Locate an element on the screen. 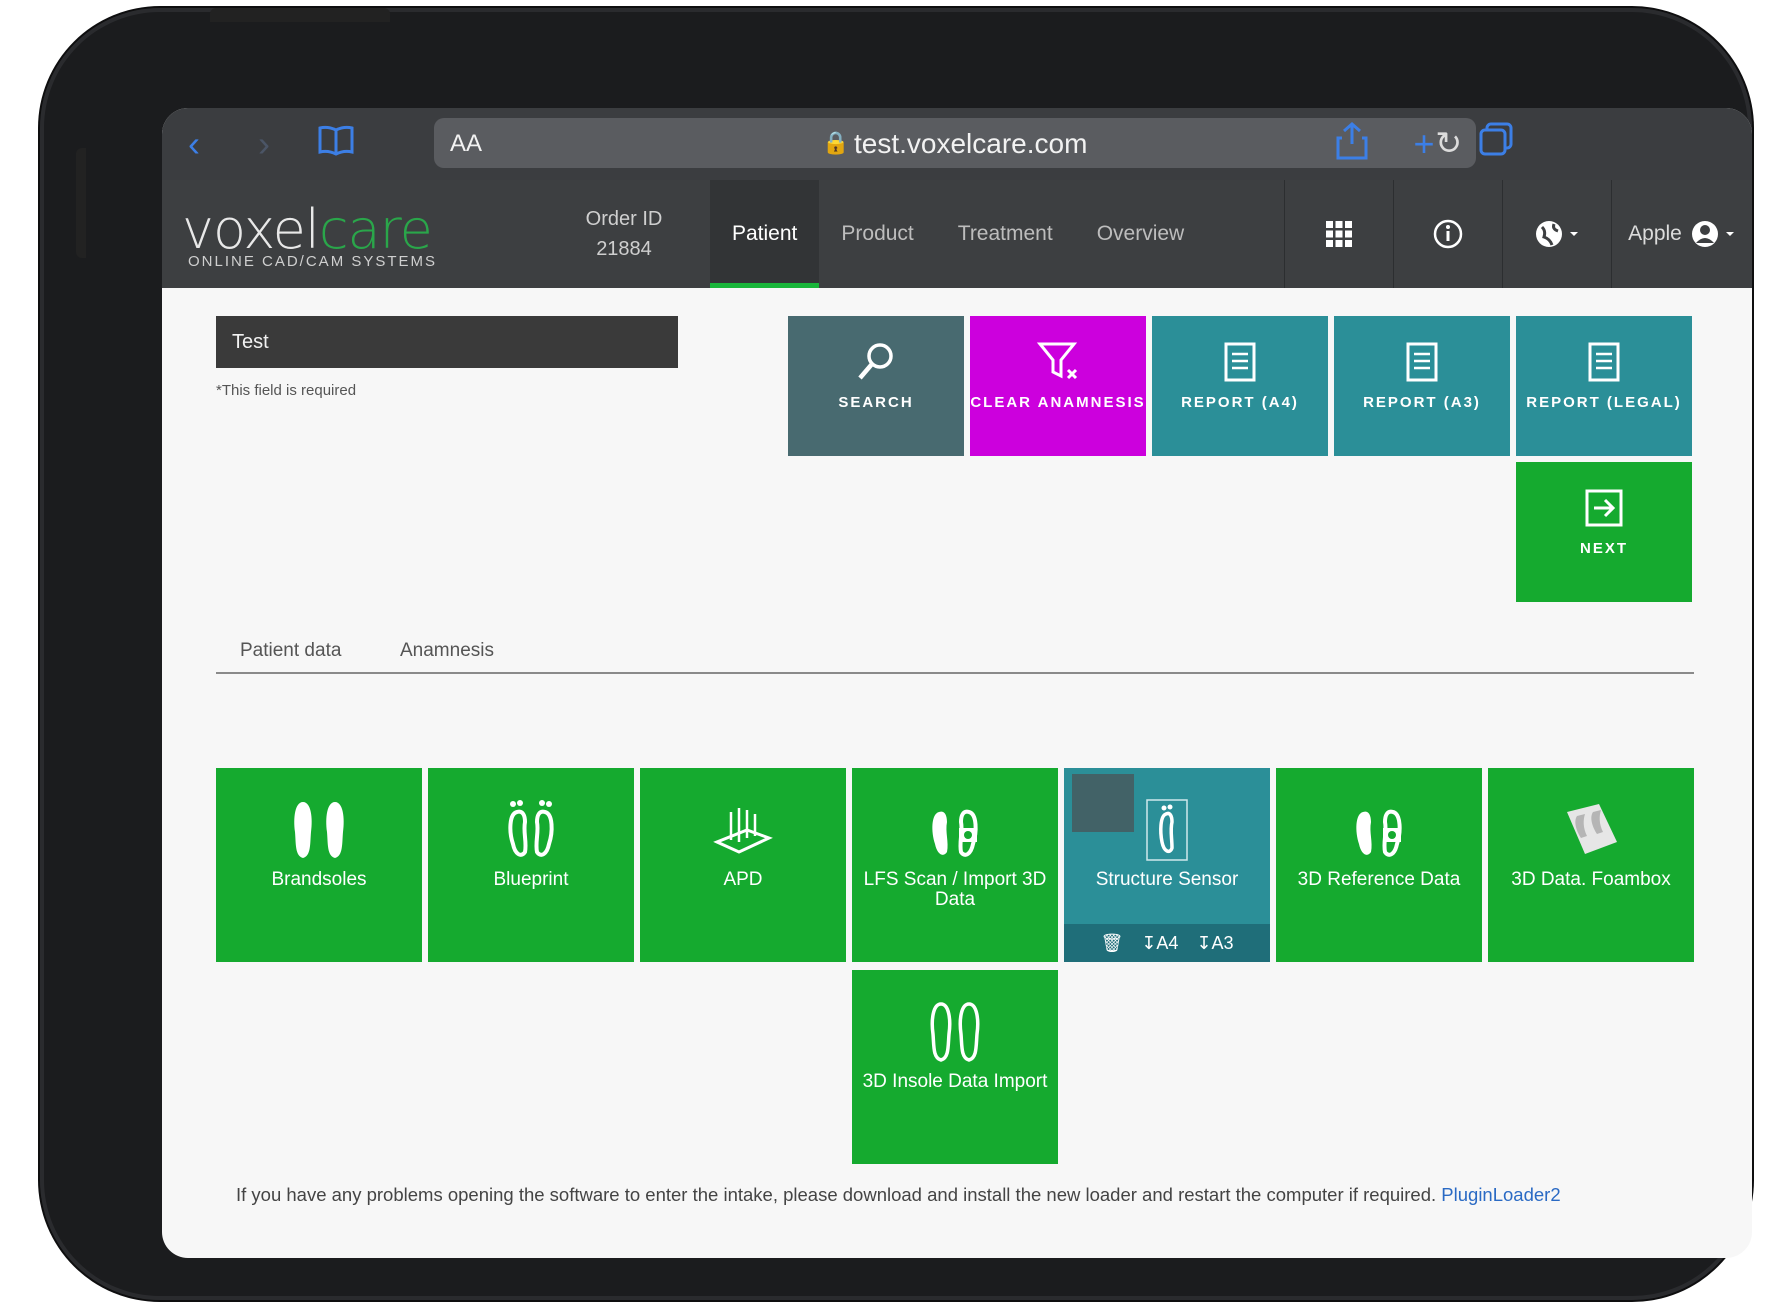 The width and height of the screenshot is (1792, 1309). download-a4-button: ↧A4 is located at coordinates (1159, 943).